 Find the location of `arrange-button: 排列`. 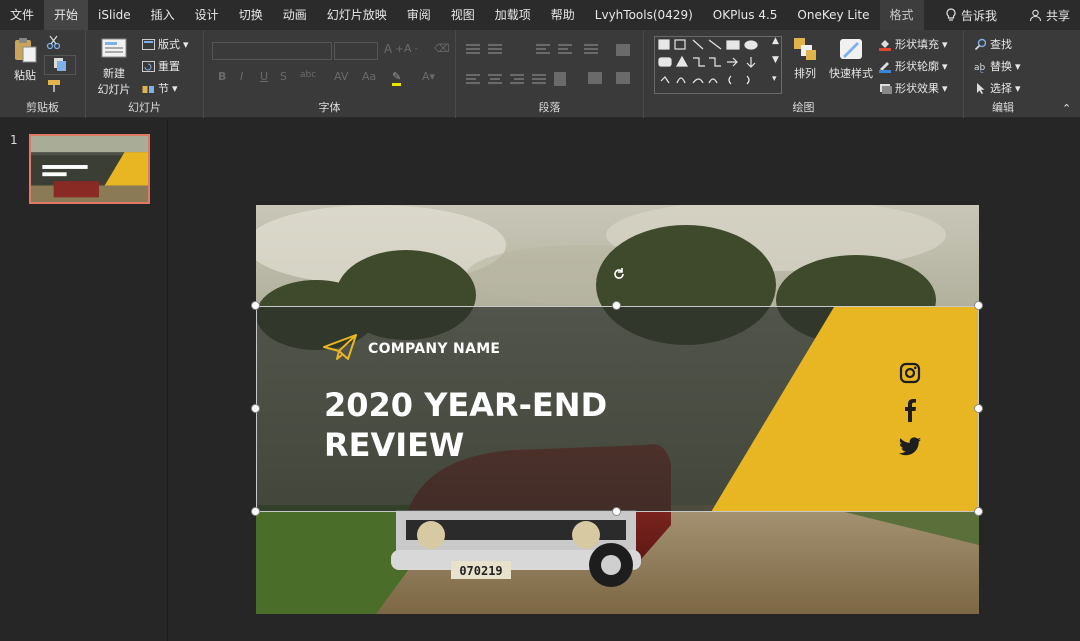

arrange-button: 排列 is located at coordinates (805, 58).